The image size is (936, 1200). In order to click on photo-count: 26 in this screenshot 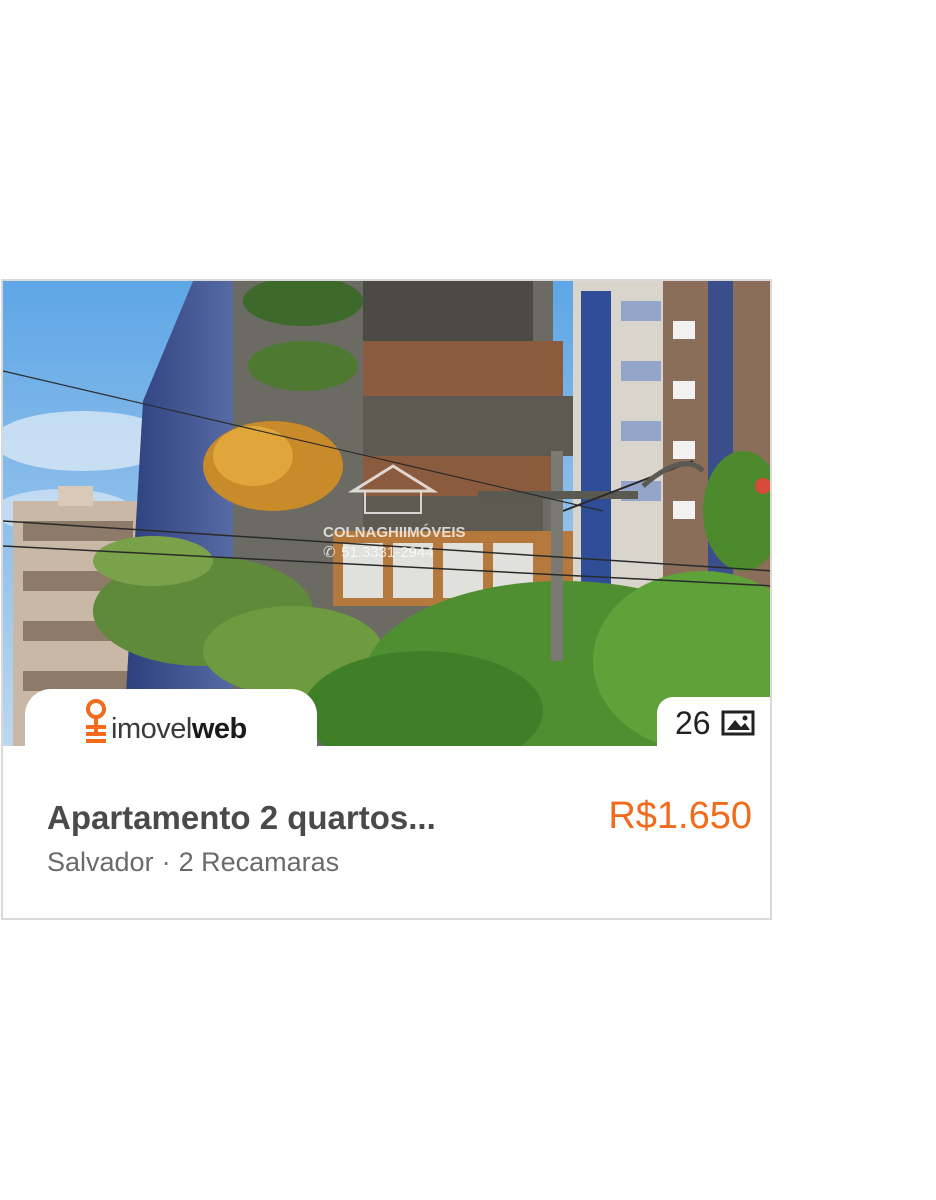, I will do `click(693, 722)`.